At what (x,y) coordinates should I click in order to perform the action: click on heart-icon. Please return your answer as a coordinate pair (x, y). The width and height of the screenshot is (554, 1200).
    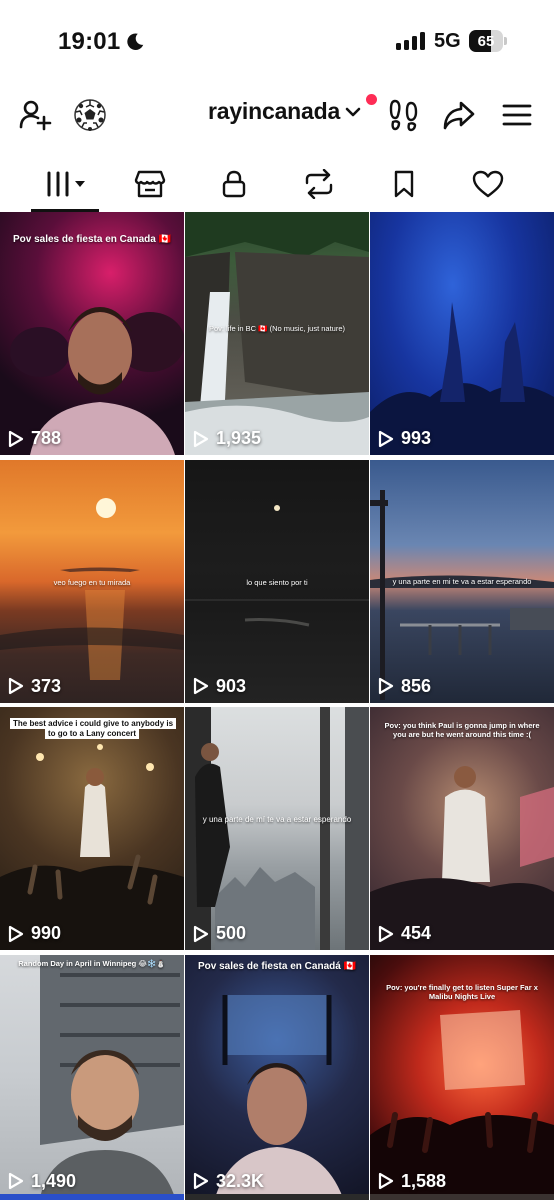
    Looking at the image, I should click on (488, 184).